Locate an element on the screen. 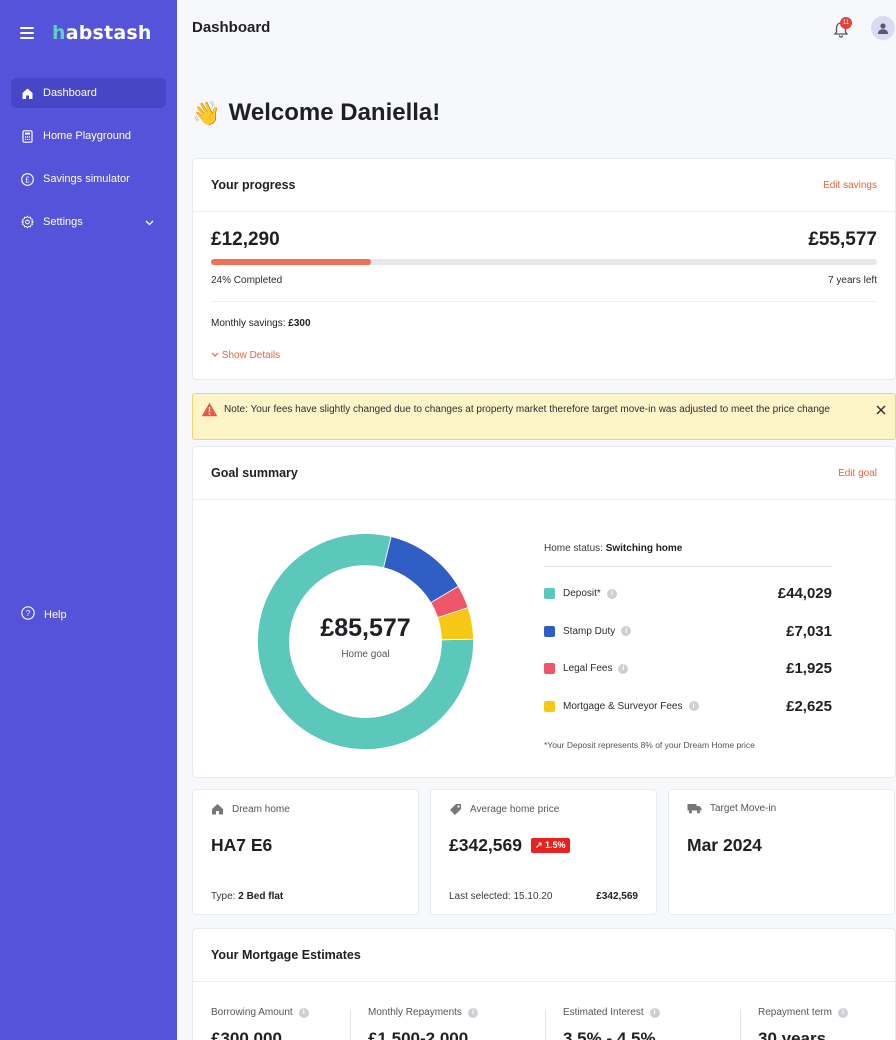 The height and width of the screenshot is (1040, 896). edit-goal-link: Edit goal is located at coordinates (857, 473).